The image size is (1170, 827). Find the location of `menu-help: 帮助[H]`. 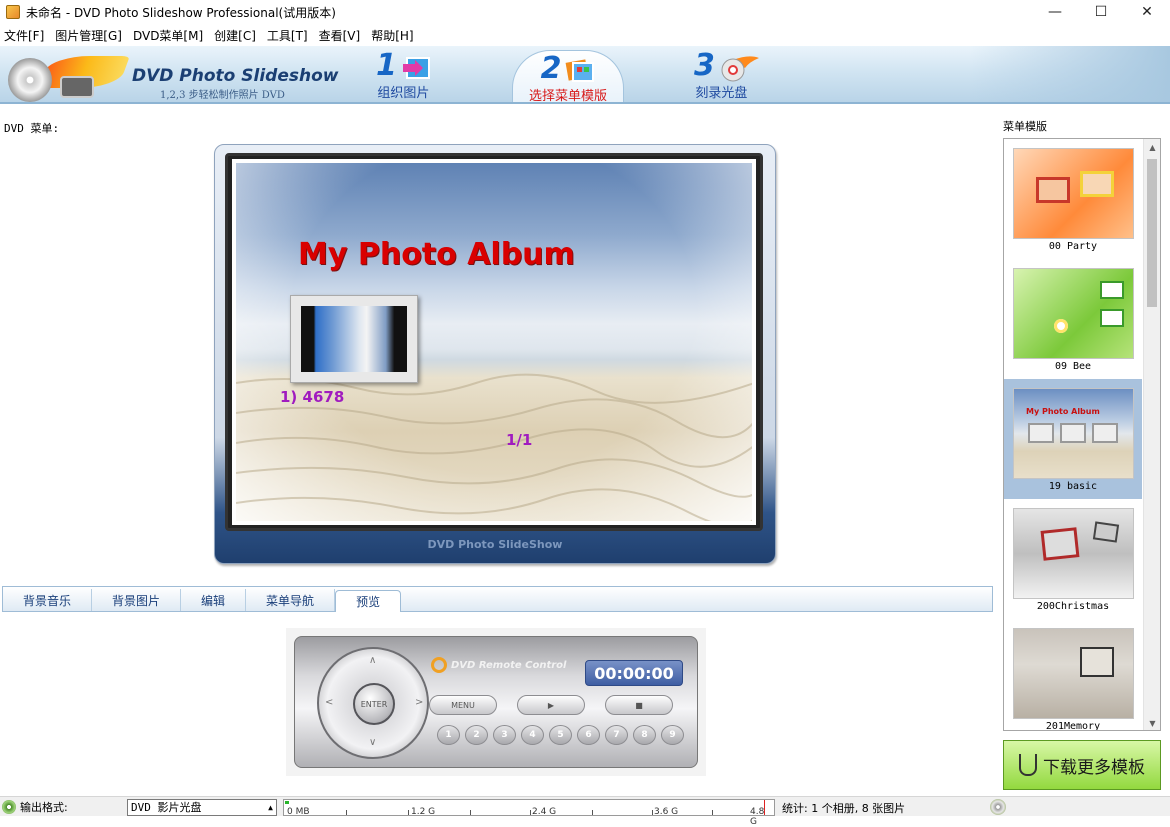

menu-help: 帮助[H] is located at coordinates (393, 35).